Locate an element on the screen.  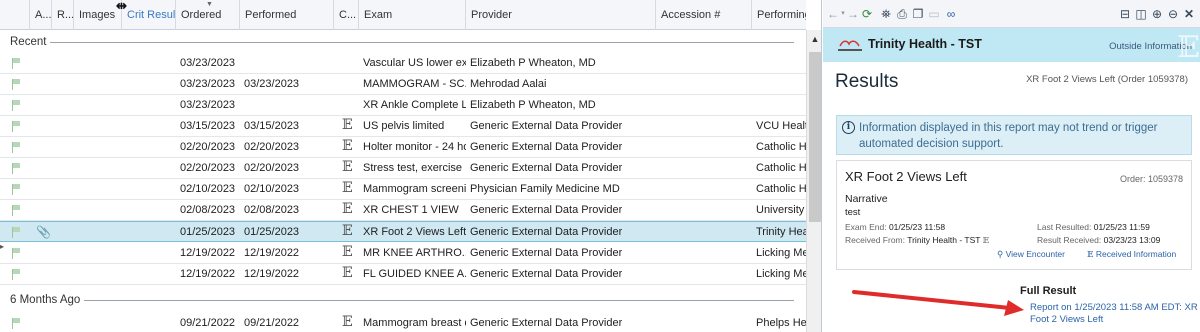
cell-exam: XR Ankle Complete Left is located at coordinates (414, 105).